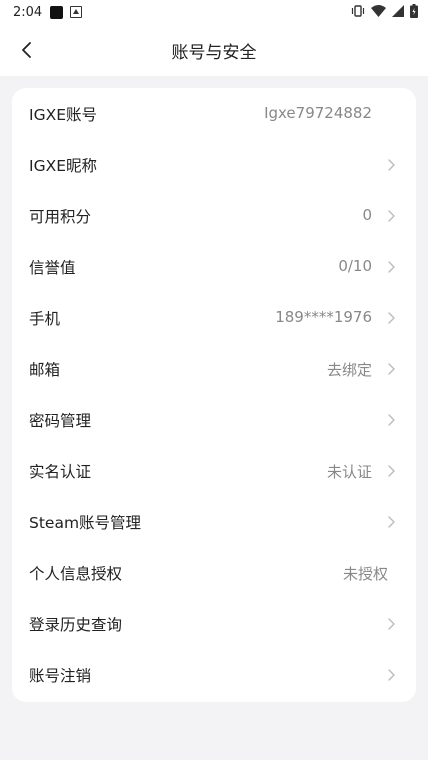 This screenshot has height=760, width=428. What do you see at coordinates (76, 625) in the screenshot?
I see `row-label: 登录历史查询` at bounding box center [76, 625].